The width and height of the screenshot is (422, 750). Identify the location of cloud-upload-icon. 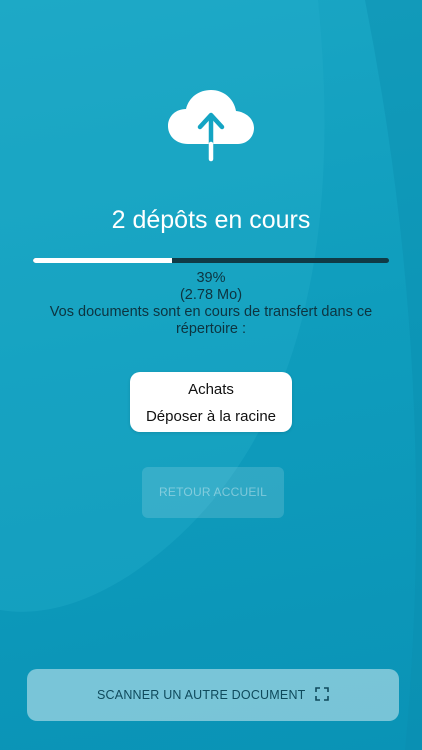
(211, 126).